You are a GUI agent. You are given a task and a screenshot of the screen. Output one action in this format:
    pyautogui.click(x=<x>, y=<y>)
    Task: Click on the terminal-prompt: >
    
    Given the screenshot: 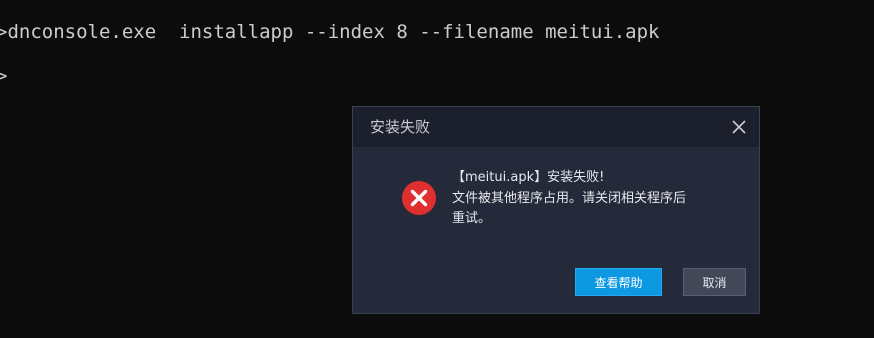 What is the action you would take?
    pyautogui.click(x=4, y=76)
    